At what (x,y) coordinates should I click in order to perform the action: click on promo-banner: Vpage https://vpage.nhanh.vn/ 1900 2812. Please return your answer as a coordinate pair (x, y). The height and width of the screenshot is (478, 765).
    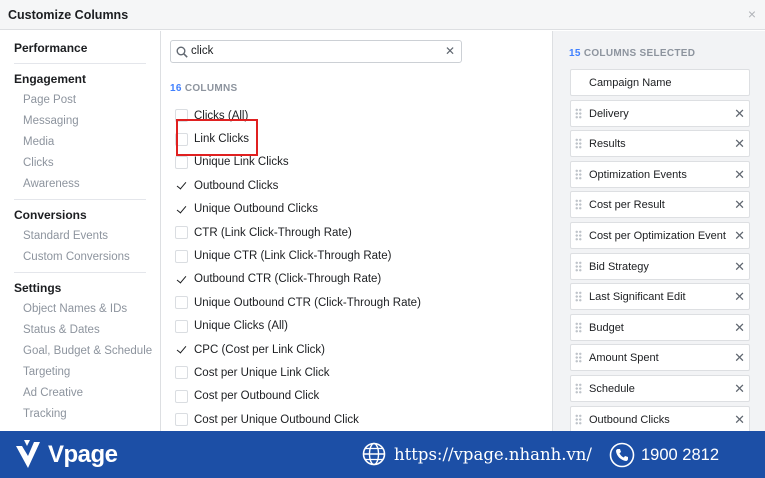
    Looking at the image, I should click on (382, 454).